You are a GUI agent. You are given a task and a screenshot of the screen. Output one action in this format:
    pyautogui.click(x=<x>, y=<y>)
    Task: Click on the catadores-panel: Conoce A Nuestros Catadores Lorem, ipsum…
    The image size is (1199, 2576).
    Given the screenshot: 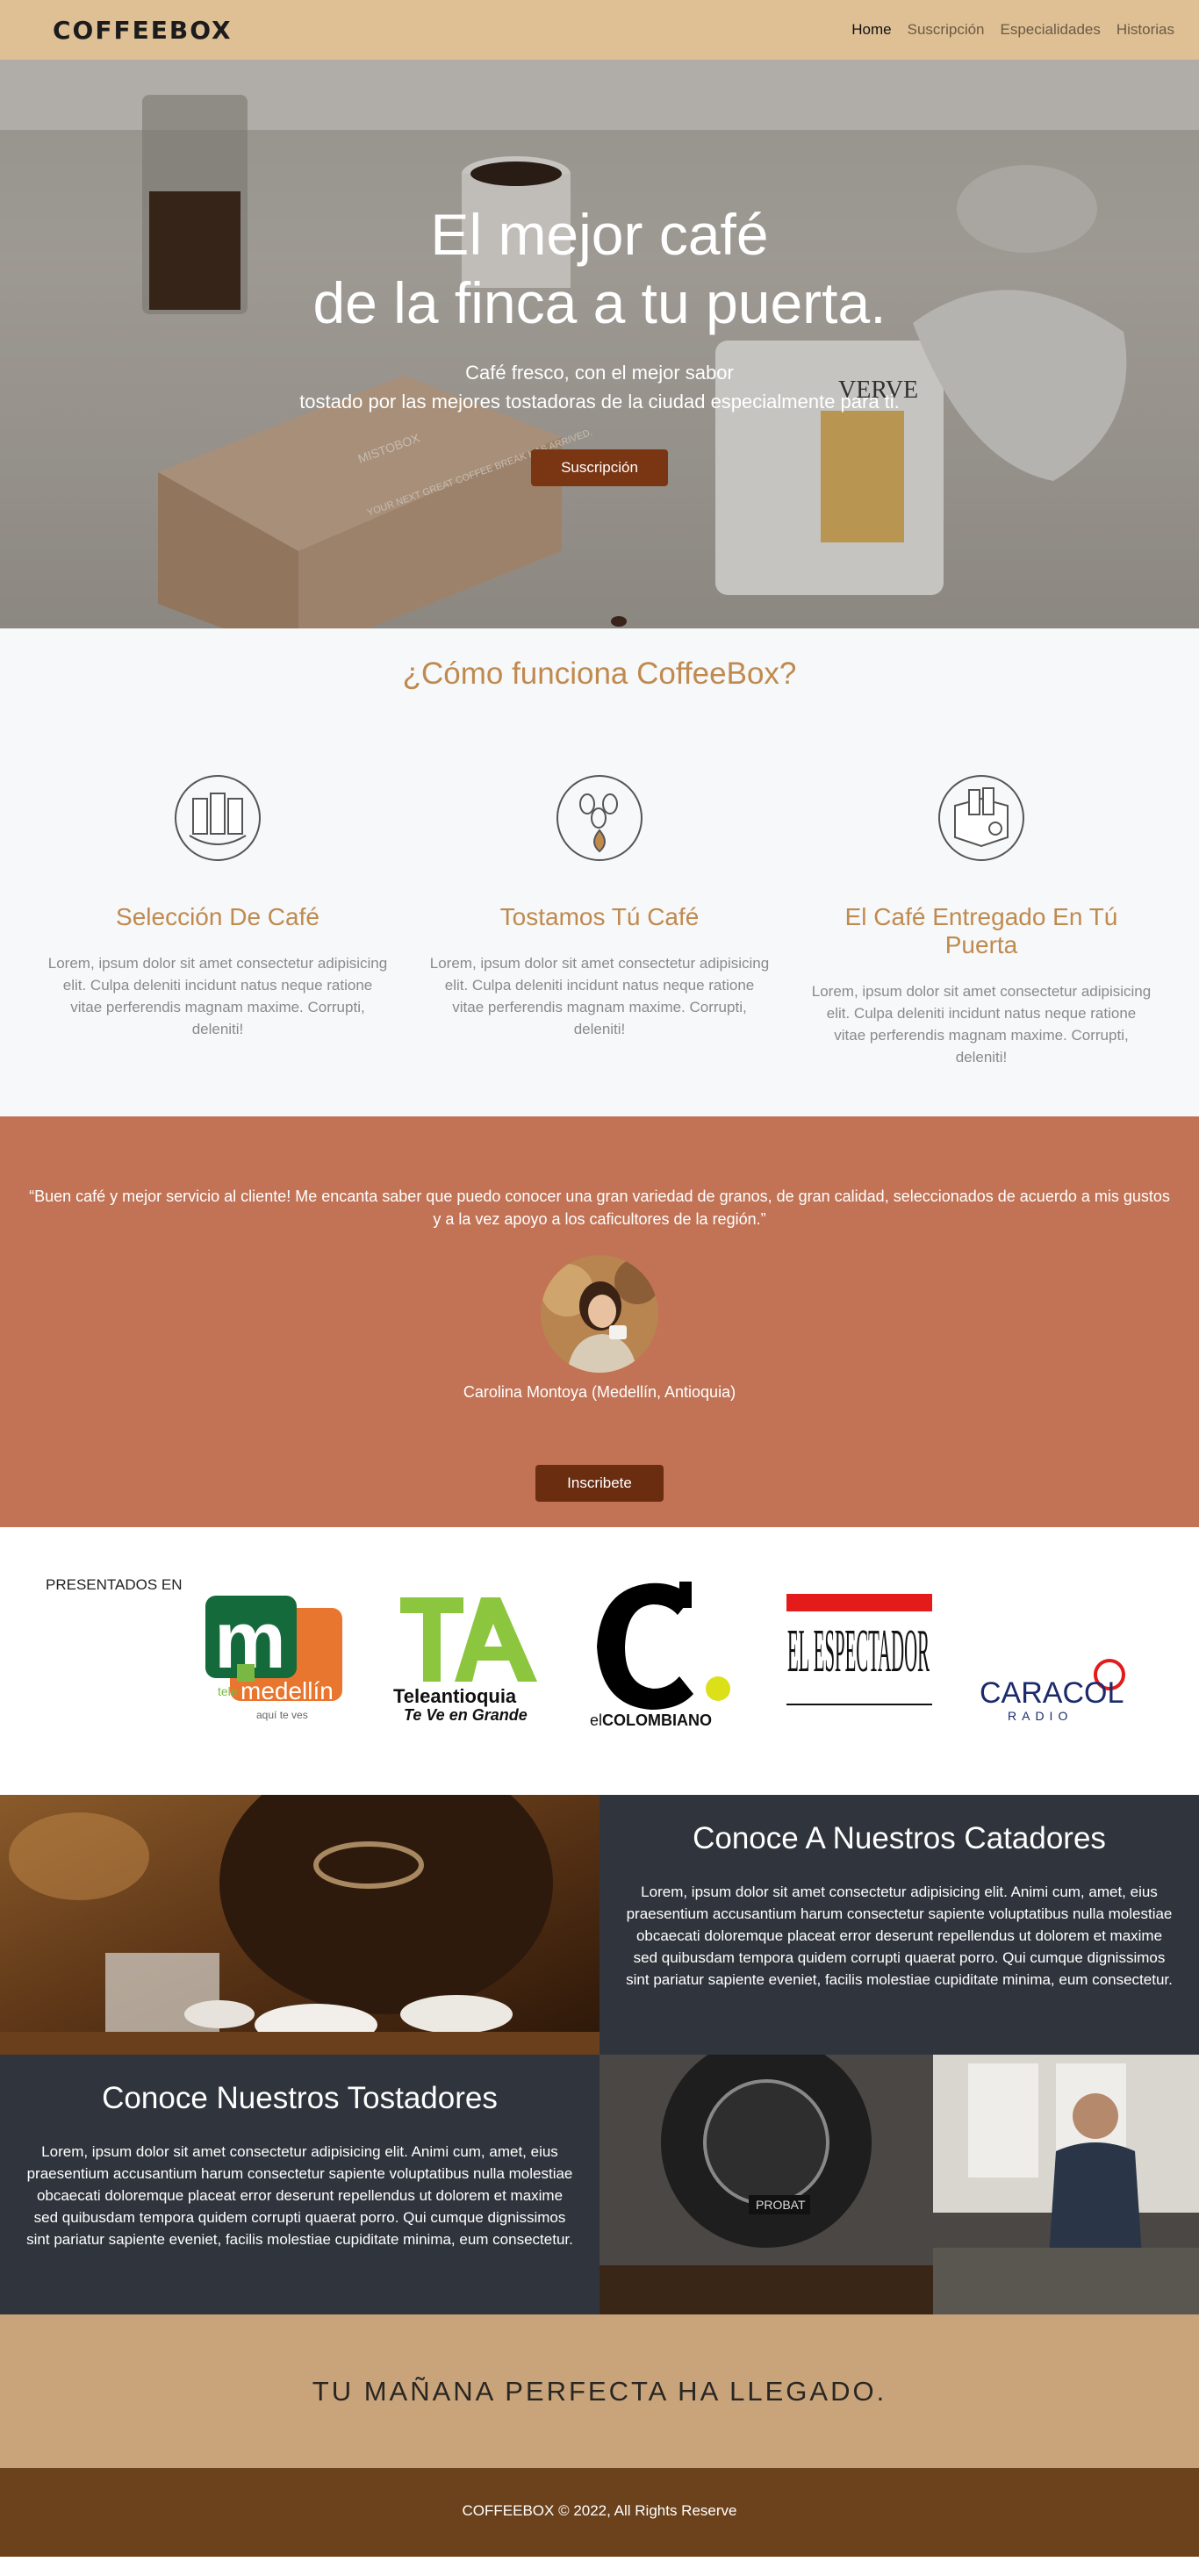 What is the action you would take?
    pyautogui.click(x=899, y=1925)
    